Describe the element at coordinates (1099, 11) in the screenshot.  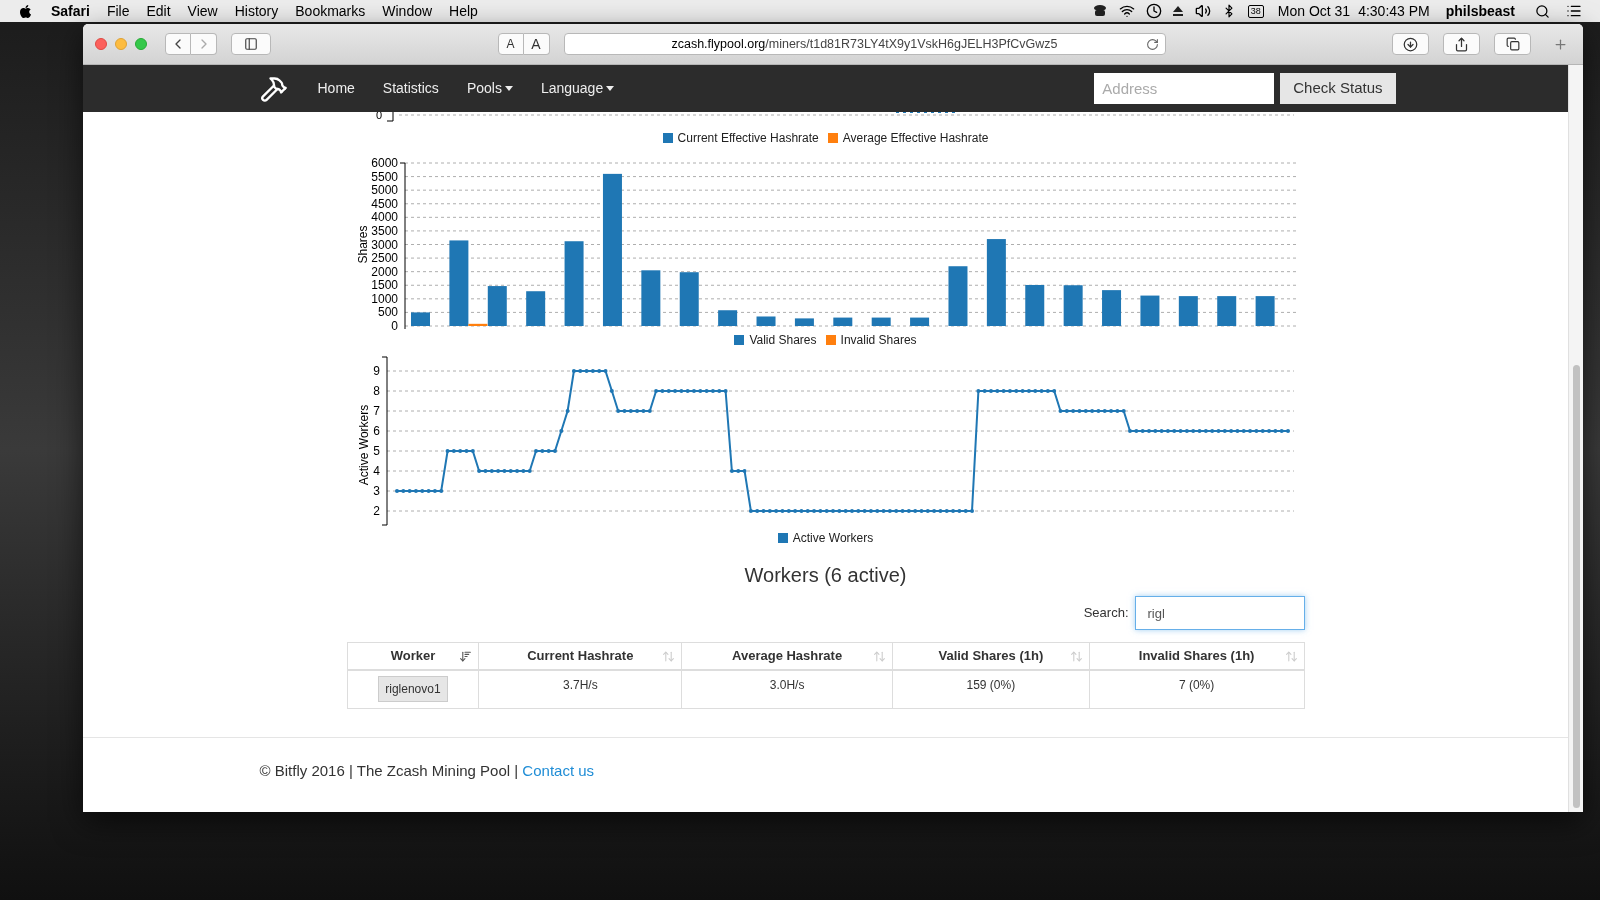
I see `status-icon` at that location.